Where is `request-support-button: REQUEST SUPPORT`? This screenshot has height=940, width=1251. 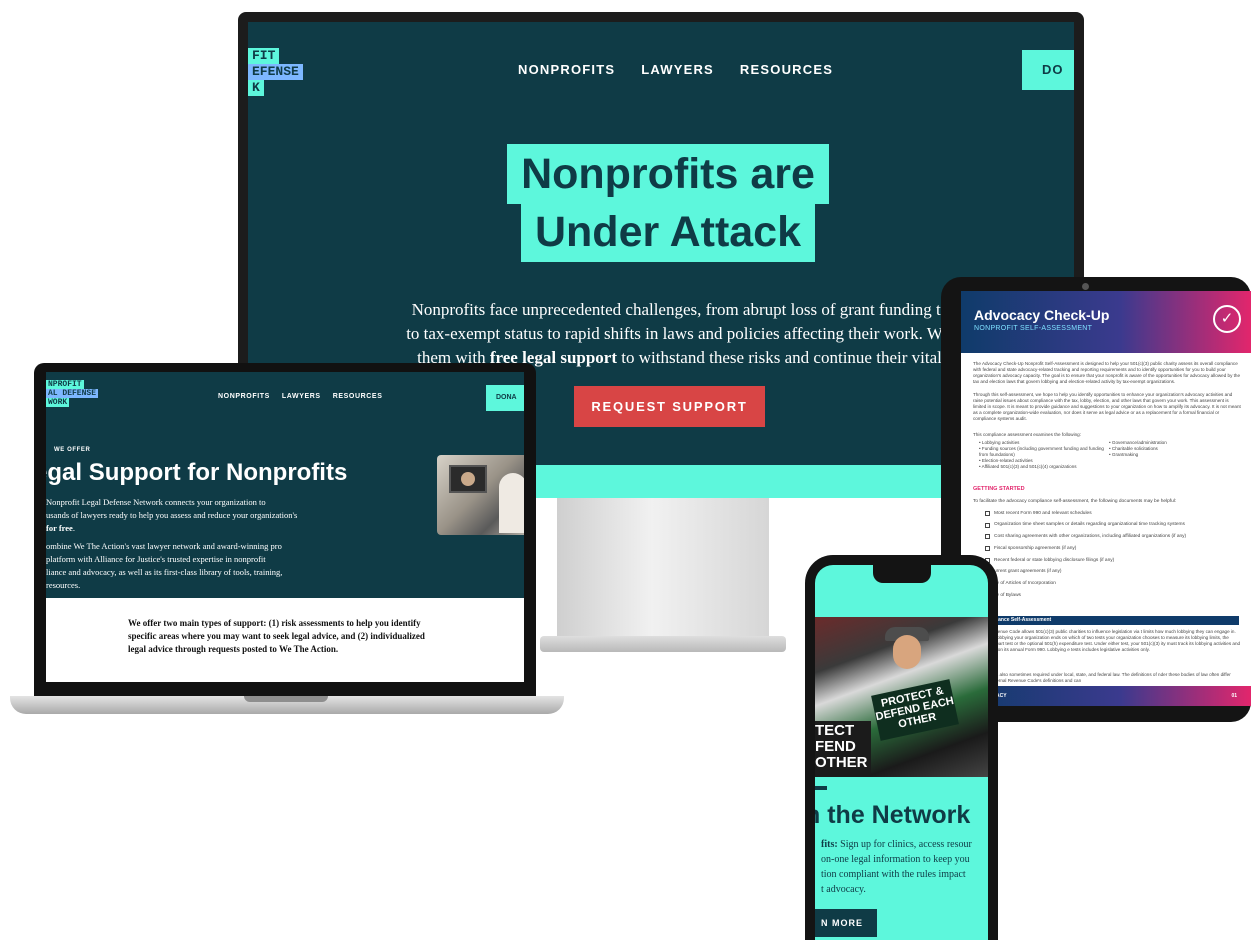 request-support-button: REQUEST SUPPORT is located at coordinates (669, 406).